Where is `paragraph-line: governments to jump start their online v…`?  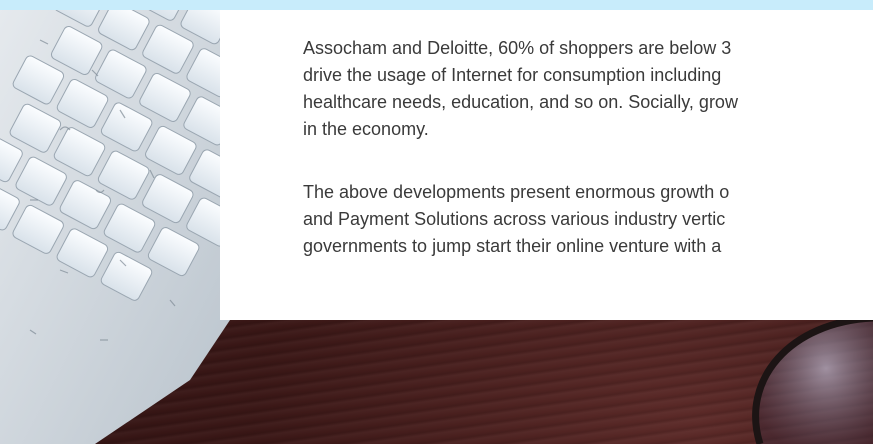
paragraph-line: governments to jump start their online v… is located at coordinates (512, 246).